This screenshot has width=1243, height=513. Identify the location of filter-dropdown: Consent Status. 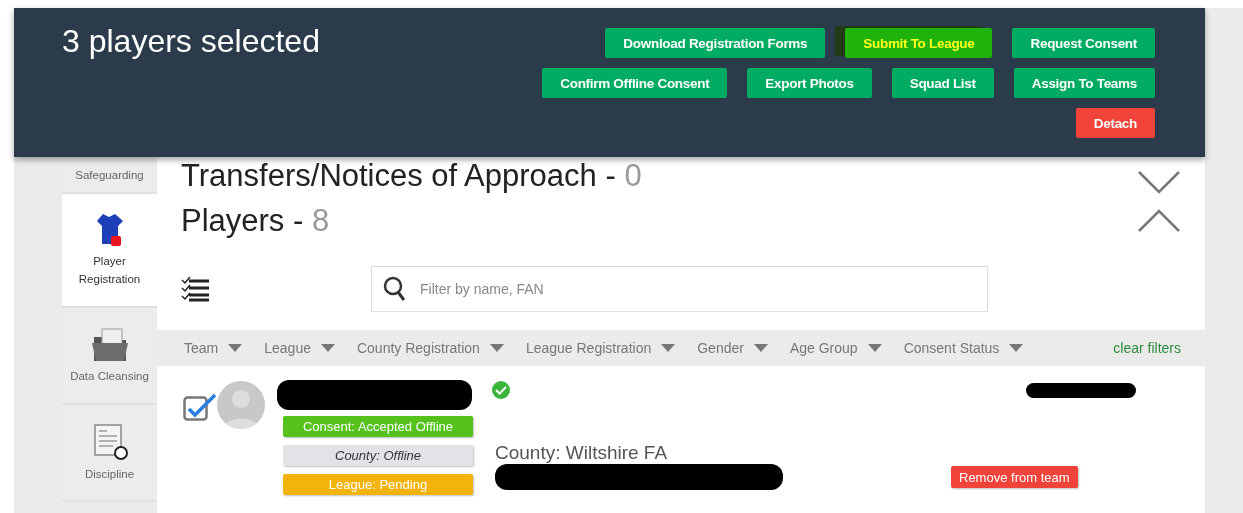
(963, 348).